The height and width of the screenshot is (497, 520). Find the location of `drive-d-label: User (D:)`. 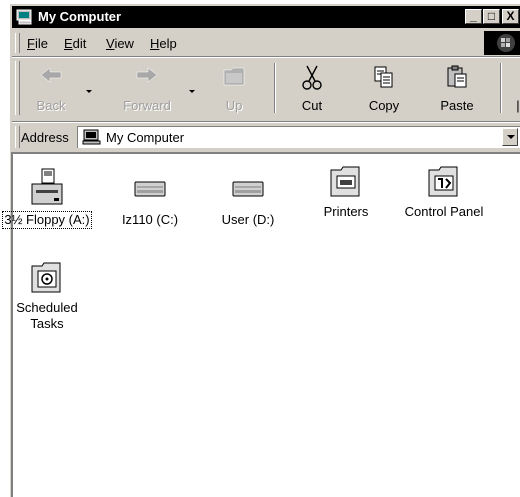

drive-d-label: User (D:) is located at coordinates (248, 219).